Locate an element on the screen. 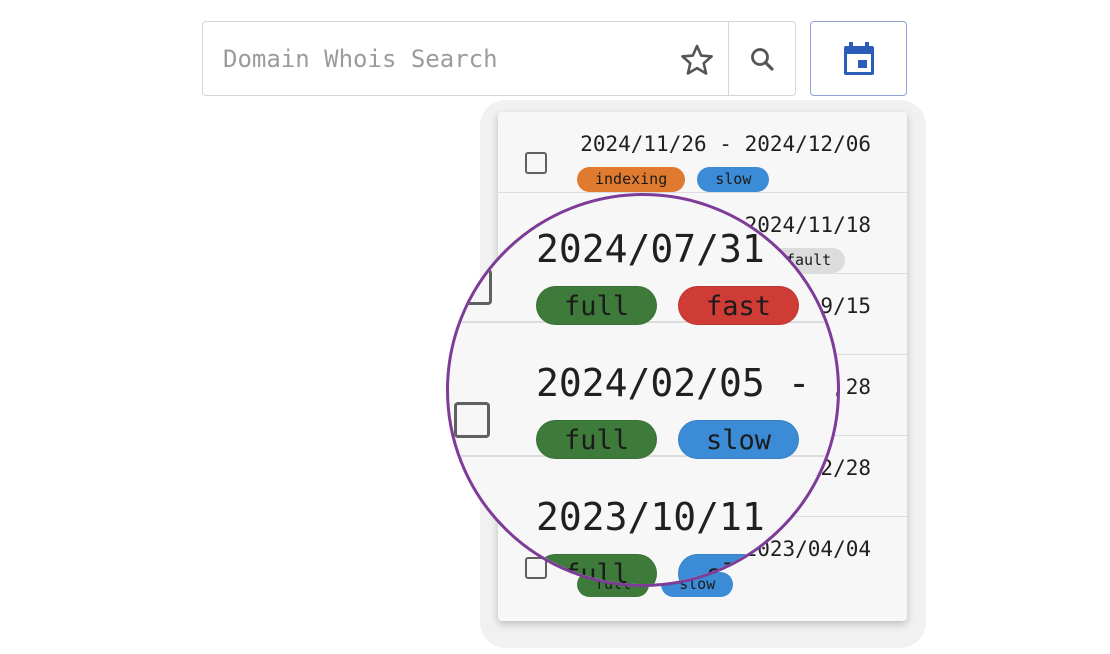 This screenshot has width=1110, height=654. magnified-row: 2024/07/31 - full fast is located at coordinates (643, 260).